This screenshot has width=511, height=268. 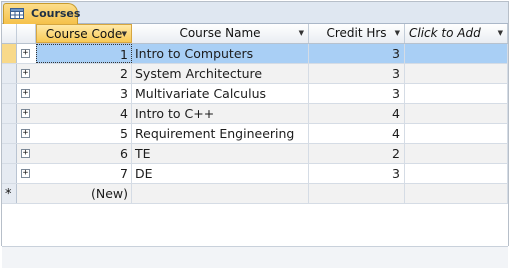 I want to click on column-header-course-code: Course Code ▼, so click(x=84, y=33).